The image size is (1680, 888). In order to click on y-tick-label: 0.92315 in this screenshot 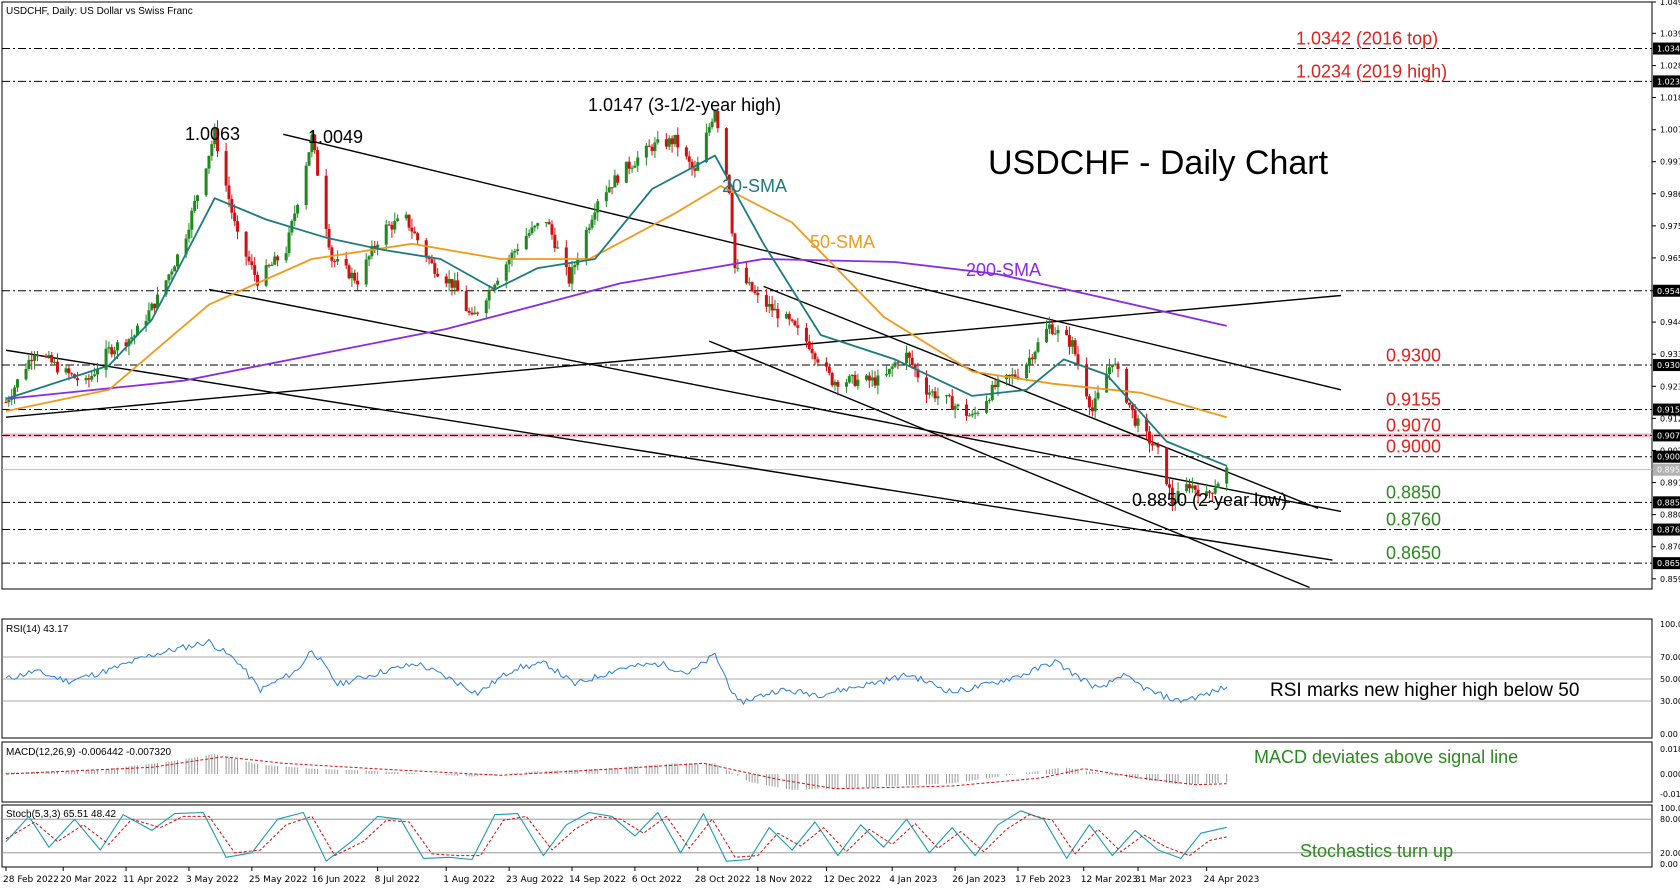, I will do `click(1670, 386)`.